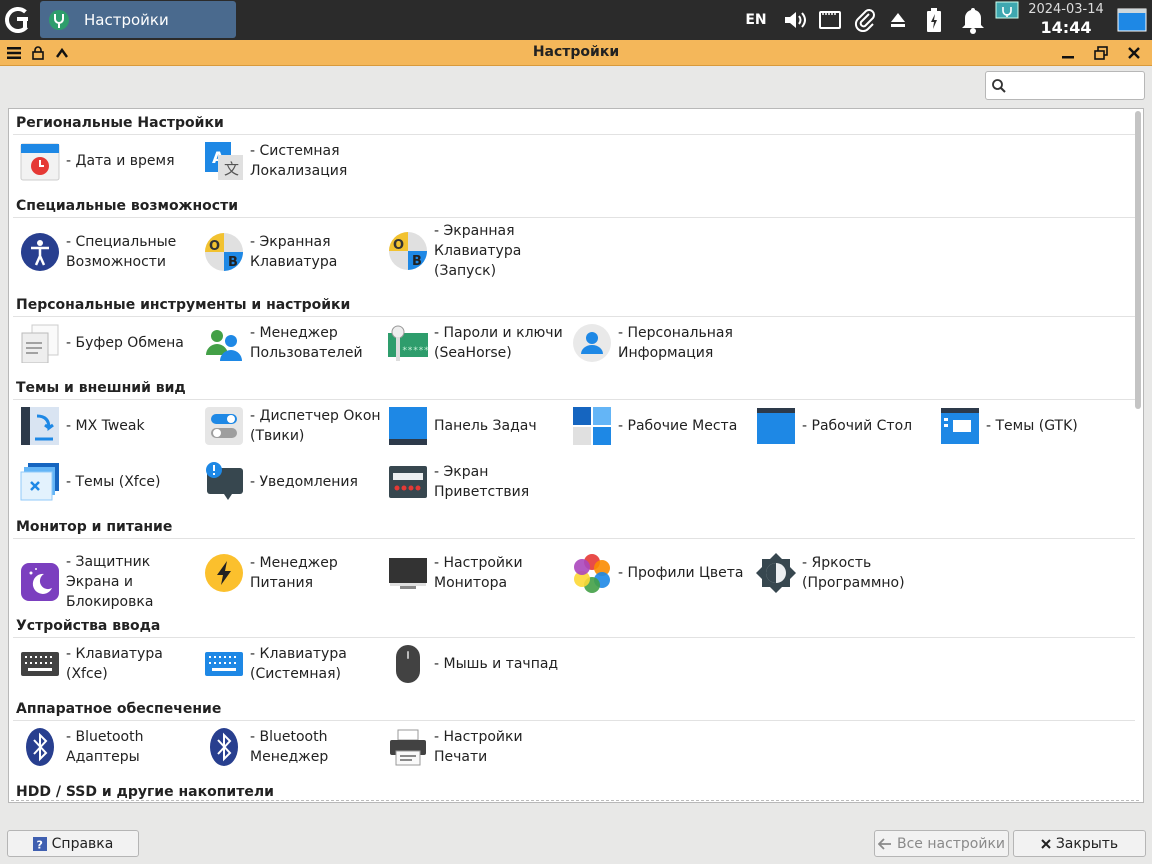 This screenshot has width=1152, height=864. What do you see at coordinates (101, 388) in the screenshot?
I see `section-title: Темы и внешний вид` at bounding box center [101, 388].